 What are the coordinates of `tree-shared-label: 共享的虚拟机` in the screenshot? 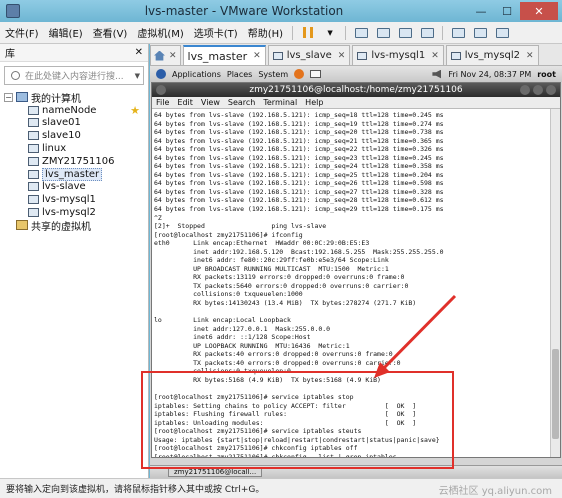 It's located at (61, 227).